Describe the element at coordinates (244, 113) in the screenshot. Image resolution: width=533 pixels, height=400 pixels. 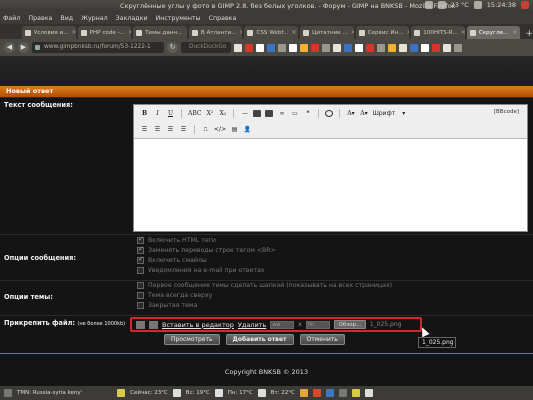
I see `hr-button: —` at that location.